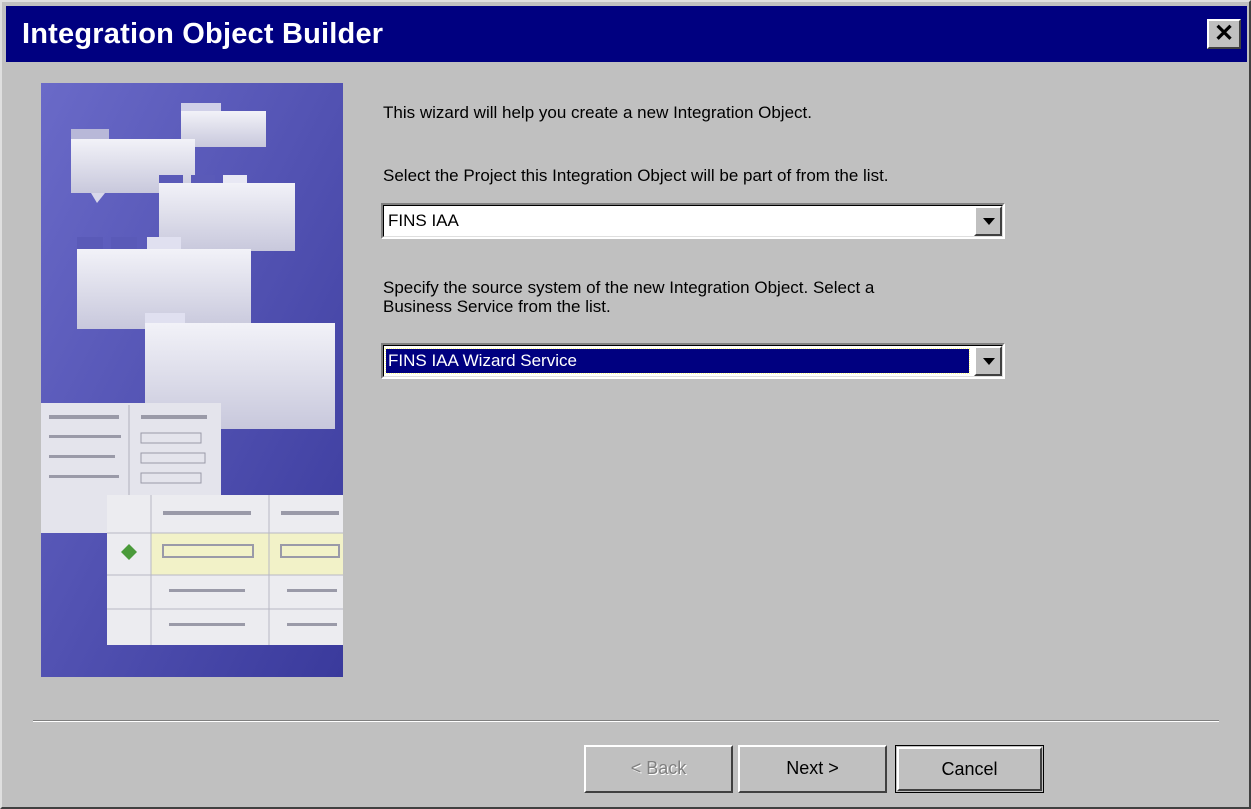 The image size is (1251, 809). What do you see at coordinates (626, 721) in the screenshot?
I see `button-divider` at bounding box center [626, 721].